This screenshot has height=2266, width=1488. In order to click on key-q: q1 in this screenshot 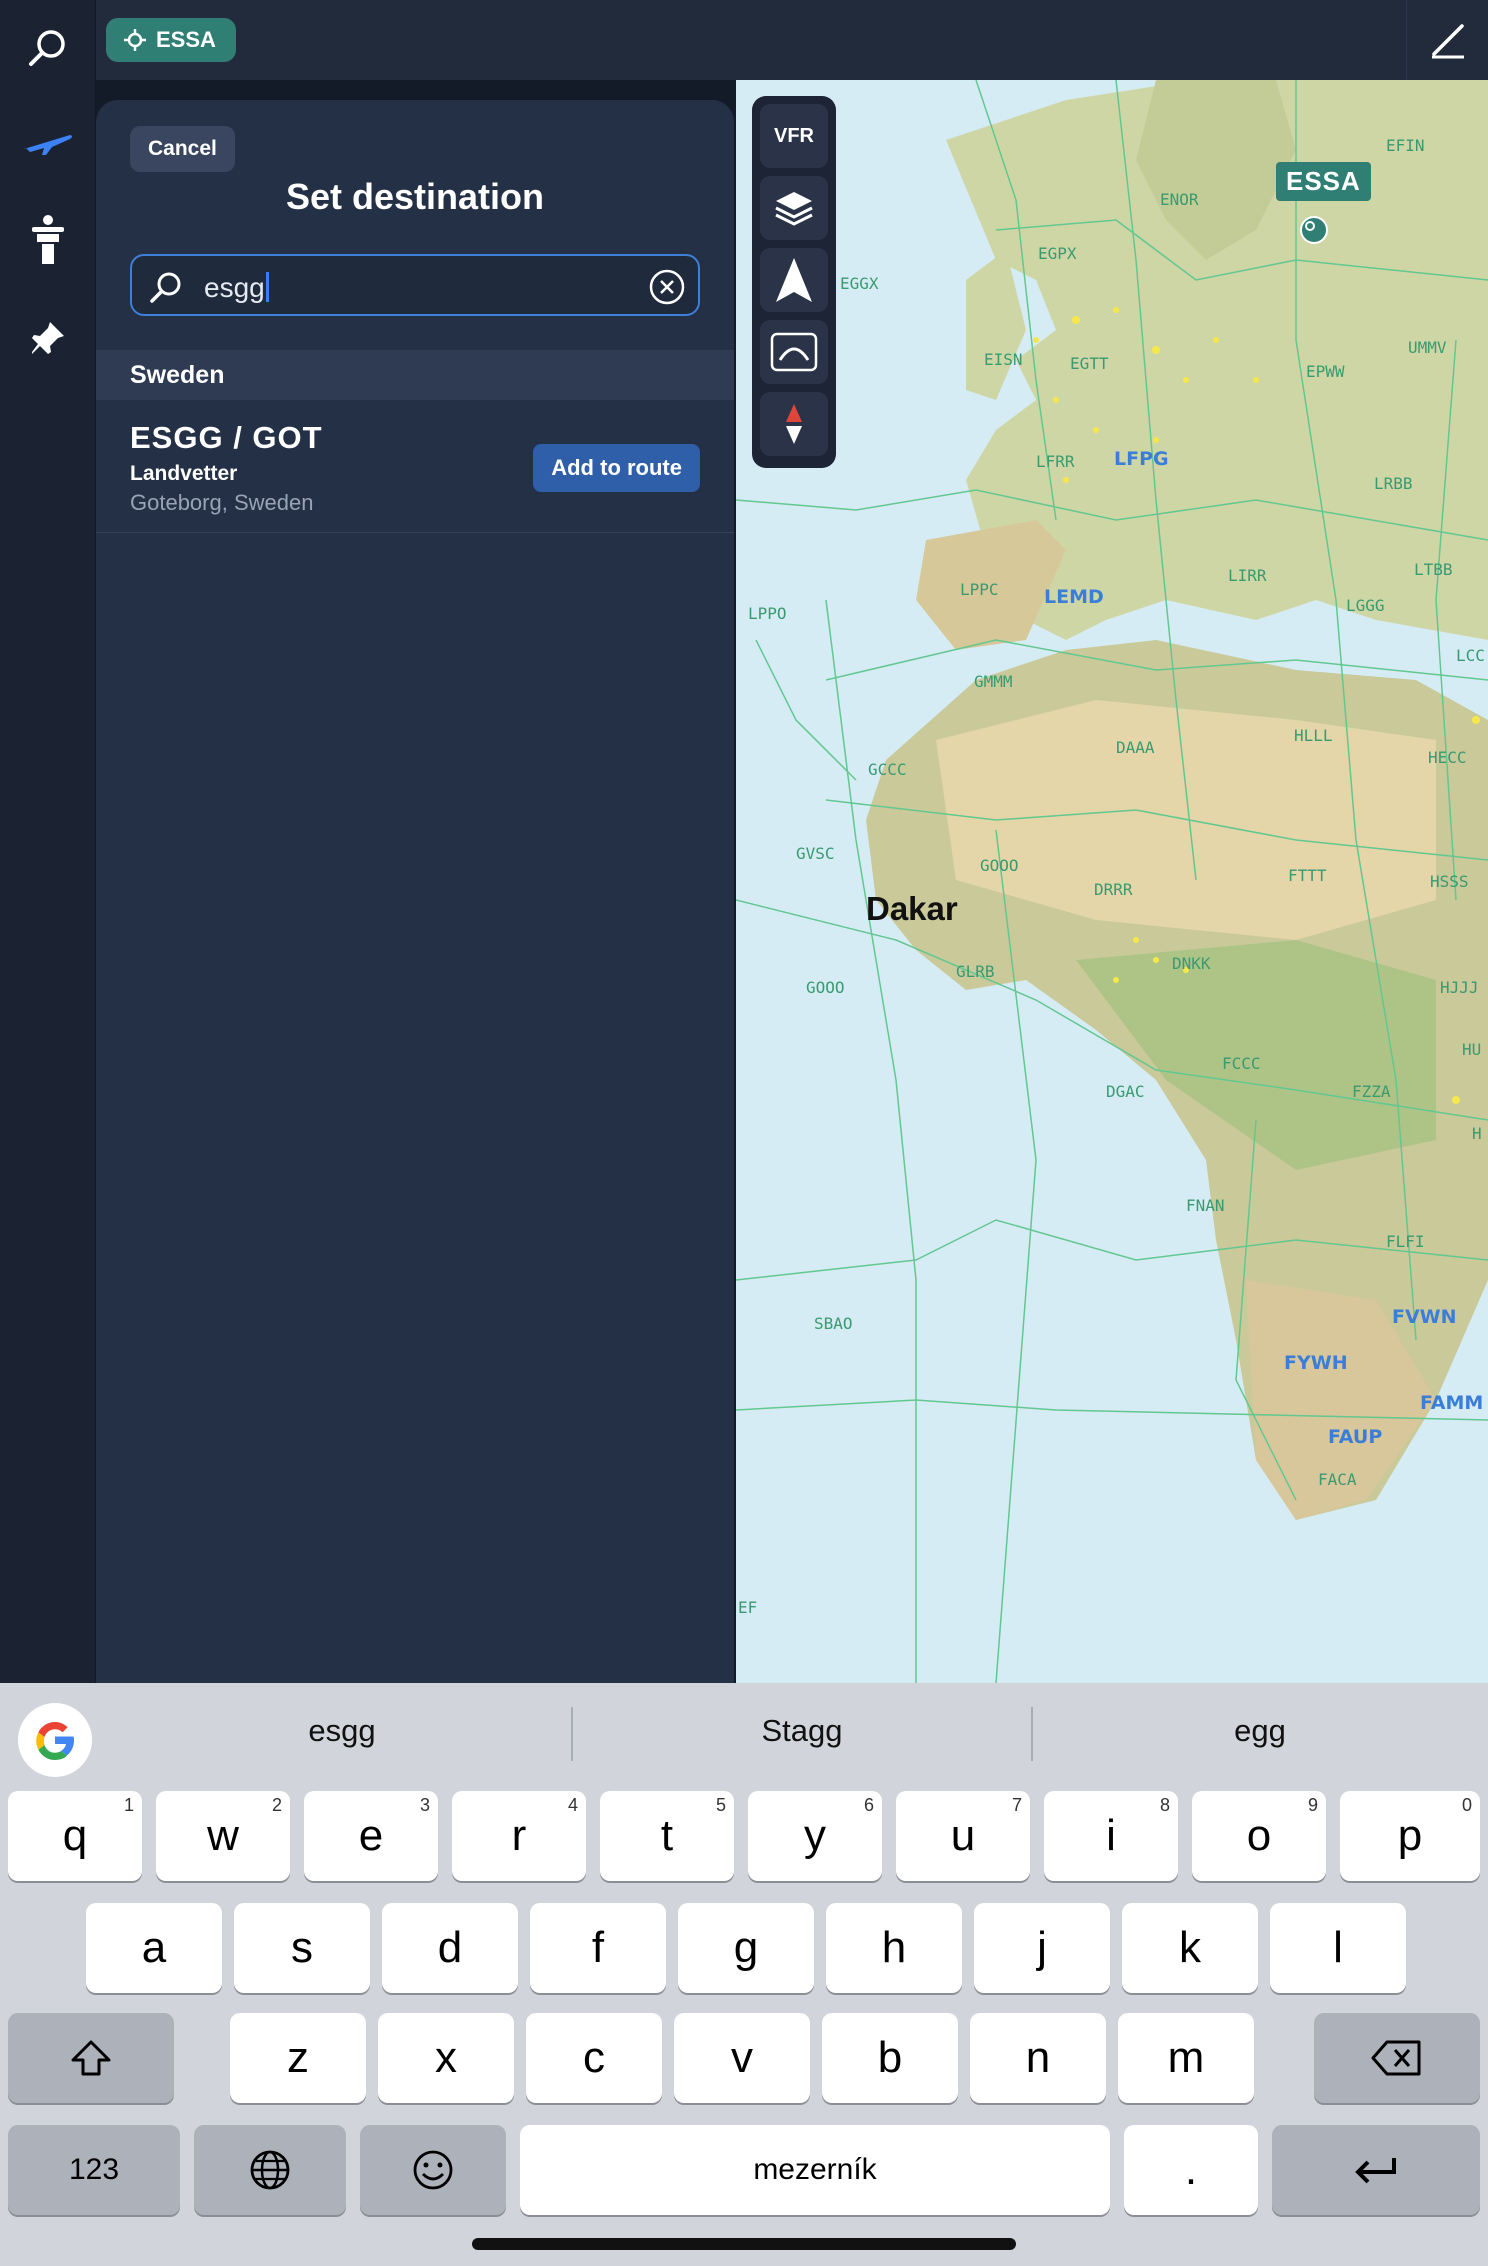, I will do `click(75, 1836)`.